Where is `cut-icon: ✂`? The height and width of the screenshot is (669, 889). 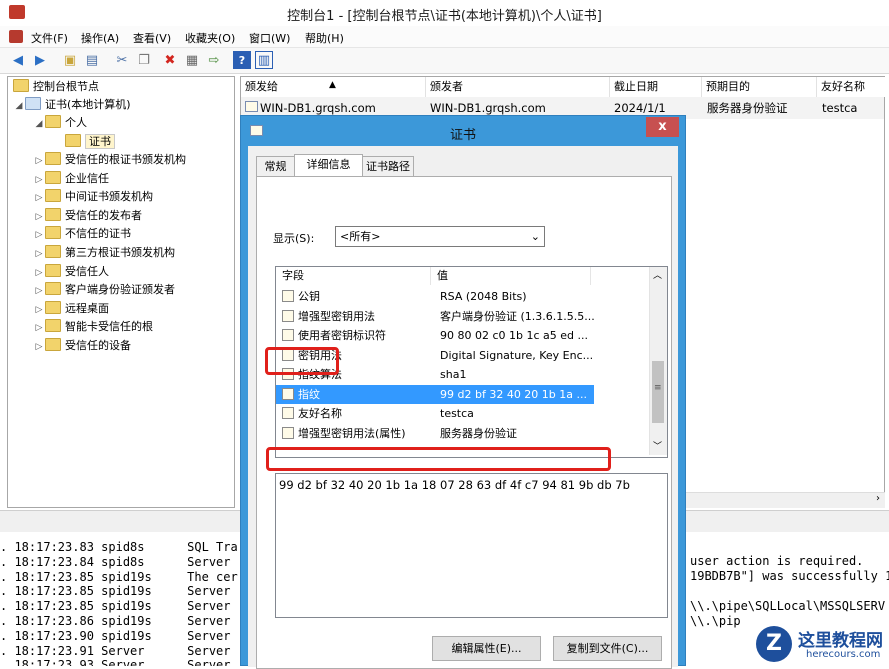 cut-icon: ✂ is located at coordinates (122, 60).